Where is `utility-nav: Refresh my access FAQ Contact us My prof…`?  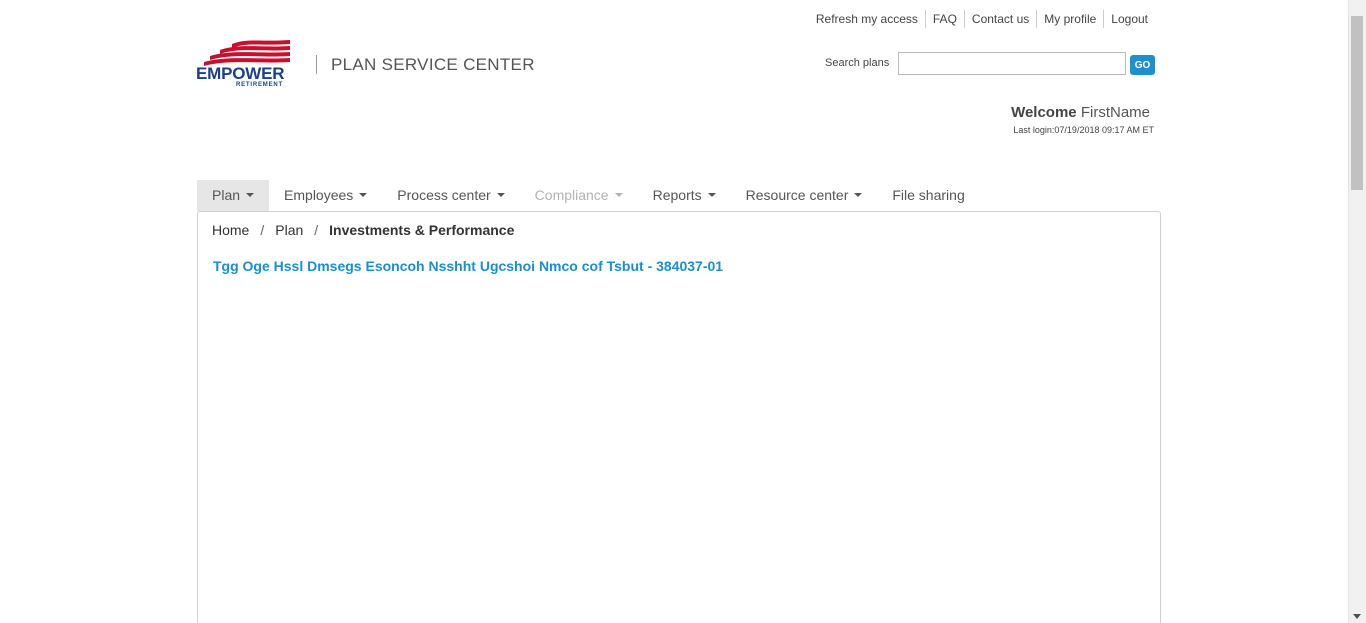 utility-nav: Refresh my access FAQ Contact us My prof… is located at coordinates (982, 19).